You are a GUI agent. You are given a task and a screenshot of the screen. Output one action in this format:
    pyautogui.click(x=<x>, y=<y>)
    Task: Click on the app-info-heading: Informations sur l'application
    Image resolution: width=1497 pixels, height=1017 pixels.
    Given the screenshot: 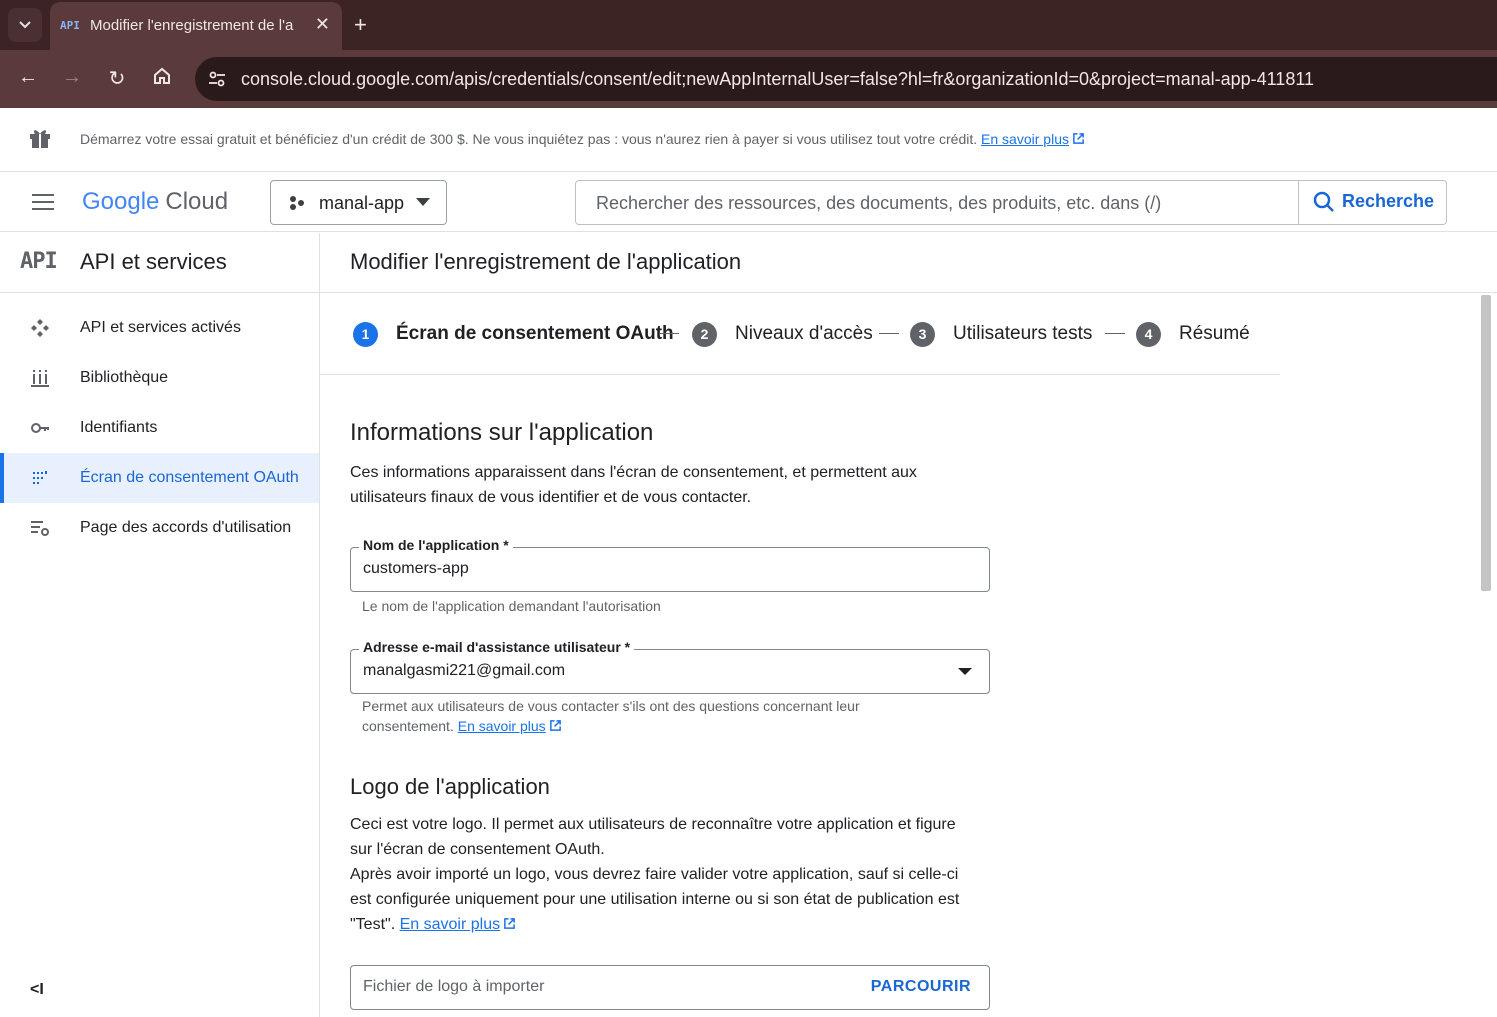 What is the action you would take?
    pyautogui.click(x=502, y=432)
    